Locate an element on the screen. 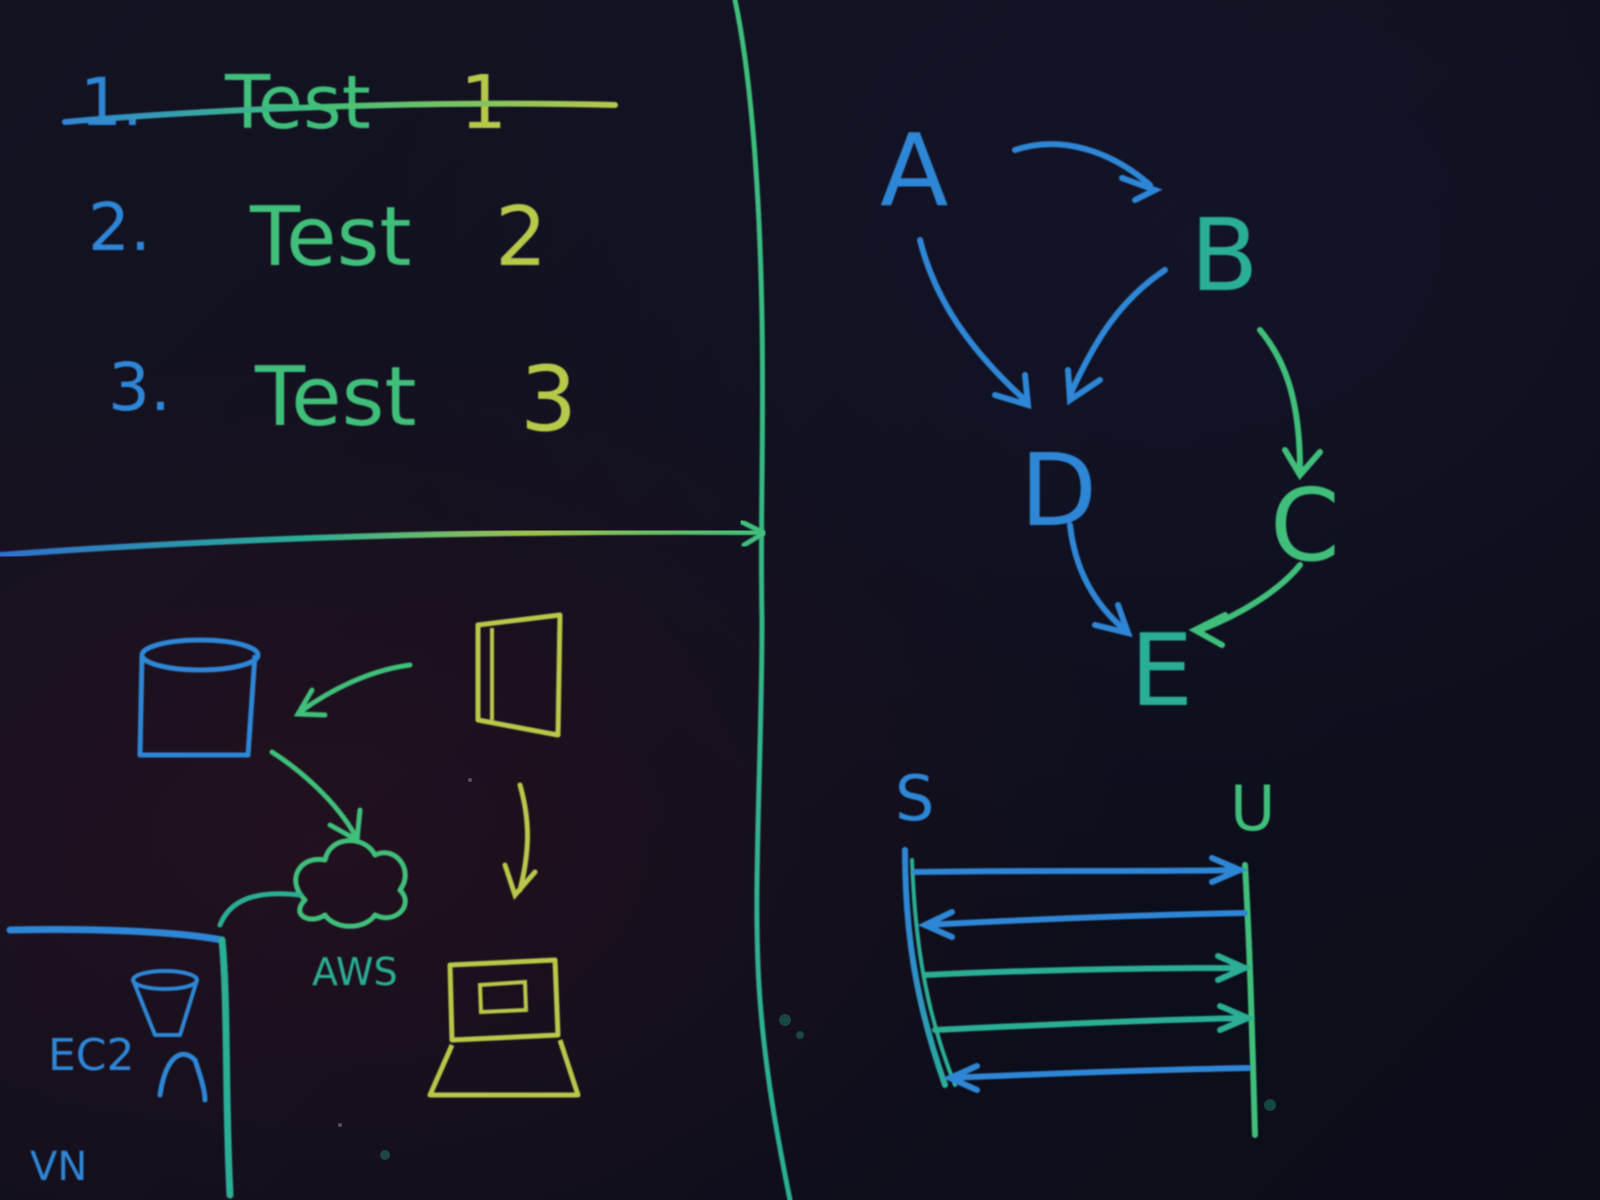  graph-node-a: A is located at coordinates (914, 170).